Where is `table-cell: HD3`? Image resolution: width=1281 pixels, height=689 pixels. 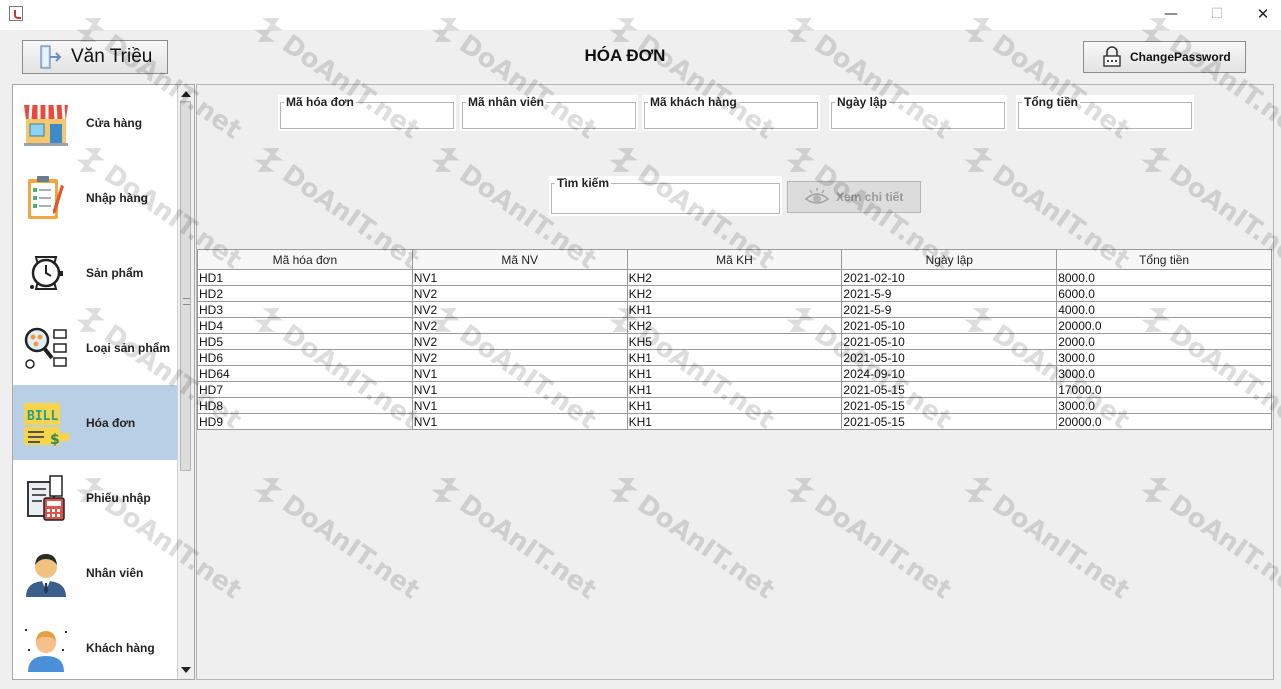
table-cell: HD3 is located at coordinates (305, 309).